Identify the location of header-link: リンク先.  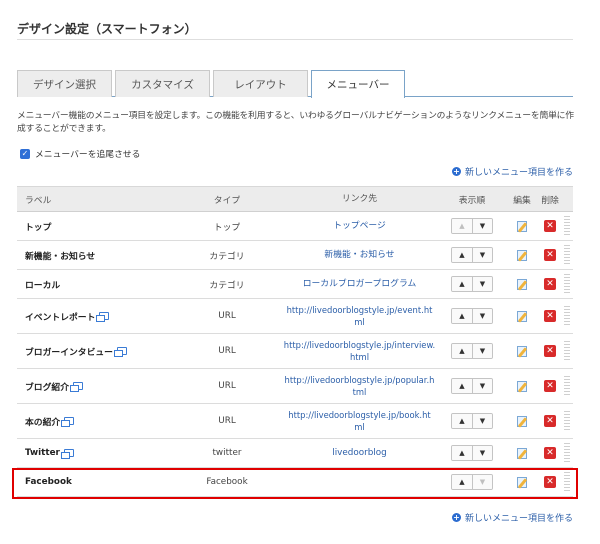
(359, 199).